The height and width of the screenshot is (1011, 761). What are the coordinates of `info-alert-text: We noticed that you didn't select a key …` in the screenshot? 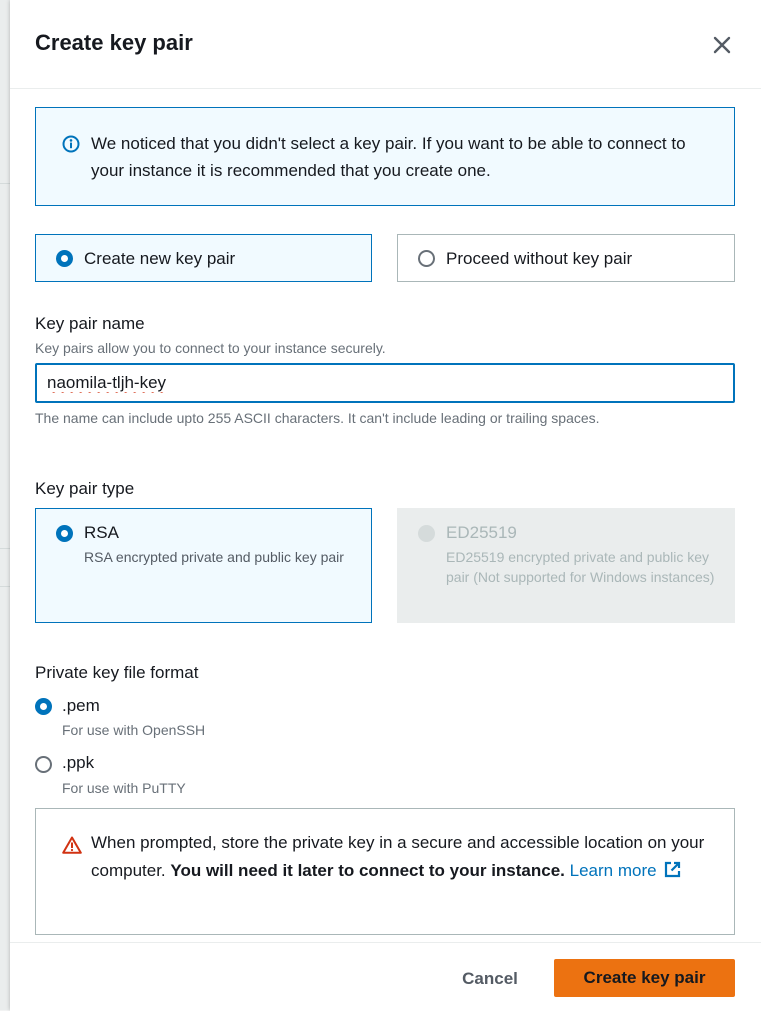 It's located at (388, 157).